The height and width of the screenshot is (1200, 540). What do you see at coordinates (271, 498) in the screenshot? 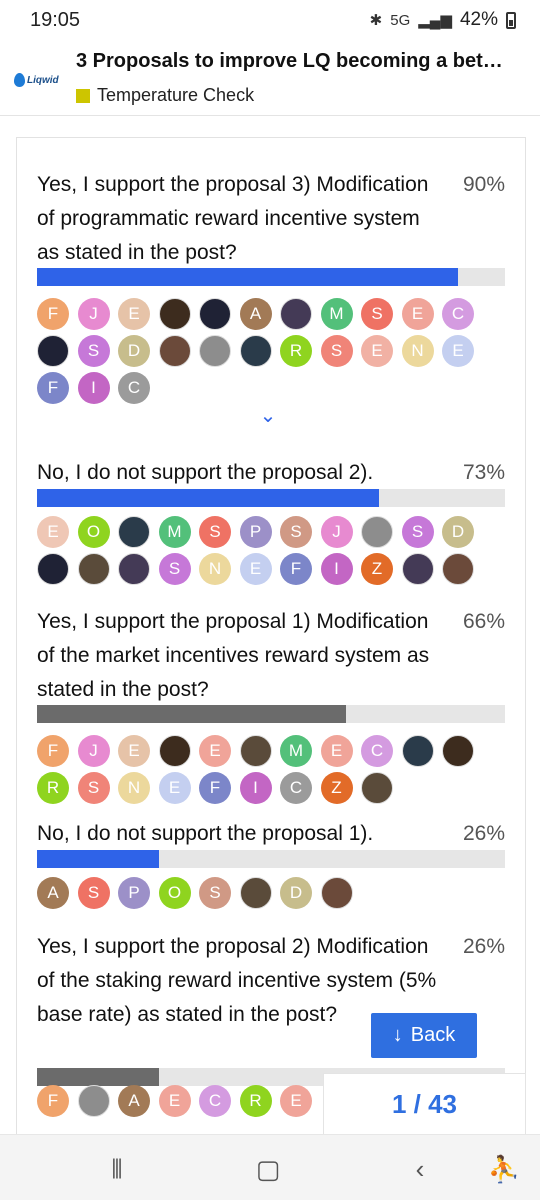
I see `poll-bar-track` at bounding box center [271, 498].